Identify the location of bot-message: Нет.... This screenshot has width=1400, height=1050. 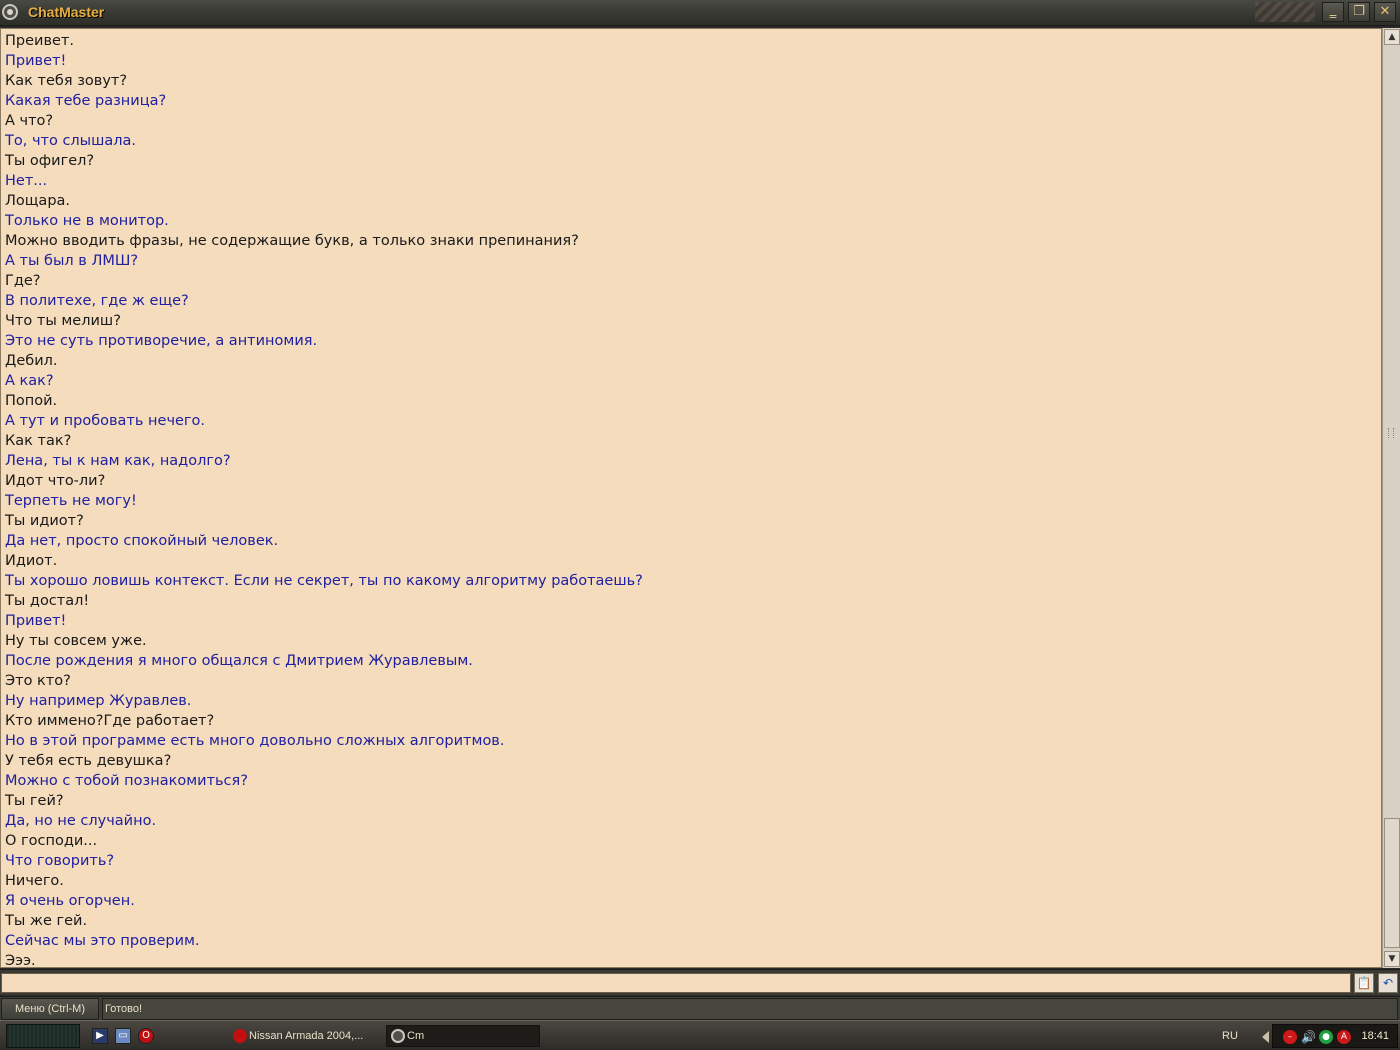
(26, 181).